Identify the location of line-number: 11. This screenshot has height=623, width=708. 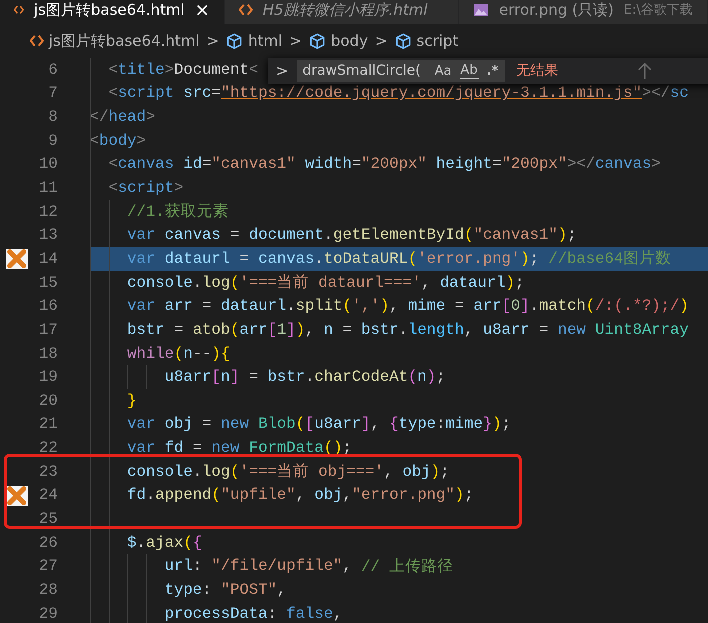
(48, 188).